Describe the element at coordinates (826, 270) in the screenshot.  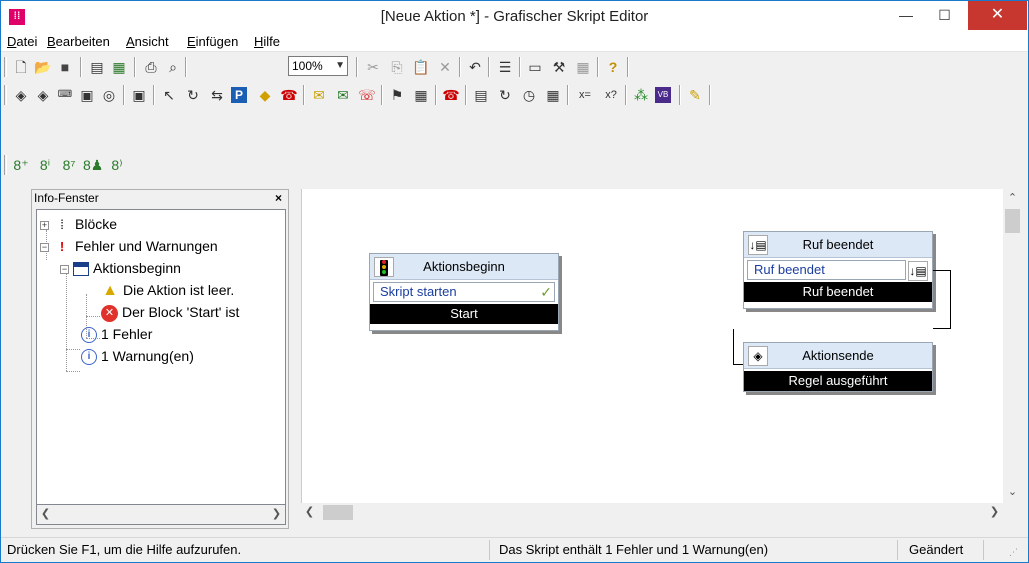
I see `block-output-row: Ruf beendet` at that location.